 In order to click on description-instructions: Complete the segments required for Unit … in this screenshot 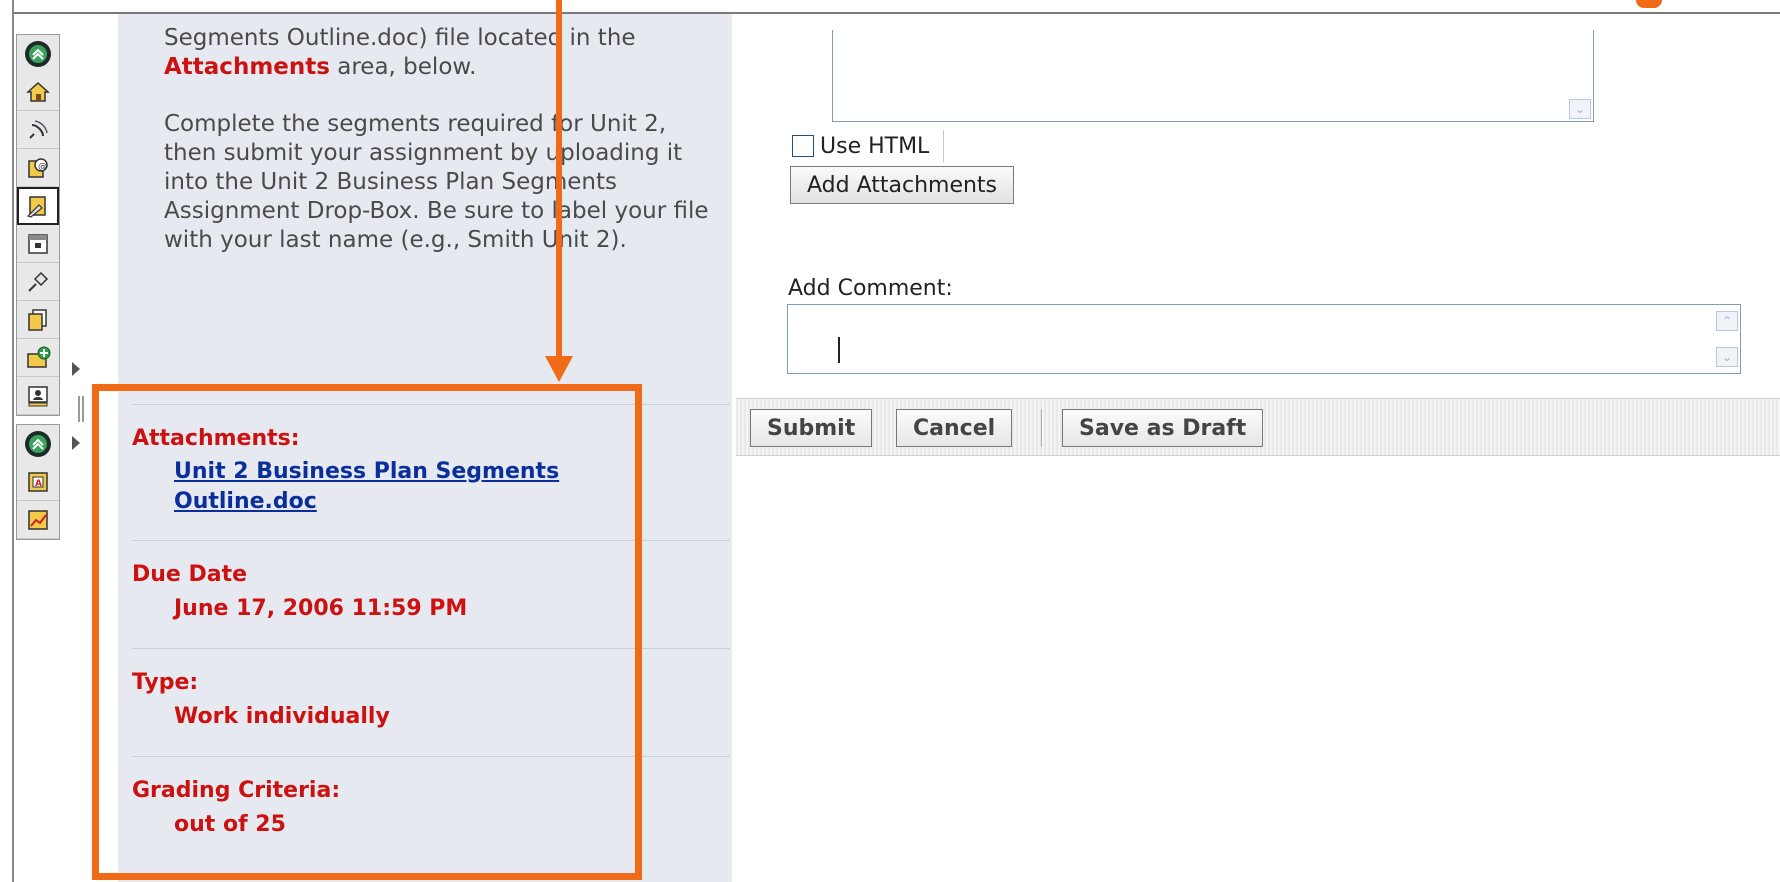, I will do `click(436, 182)`.